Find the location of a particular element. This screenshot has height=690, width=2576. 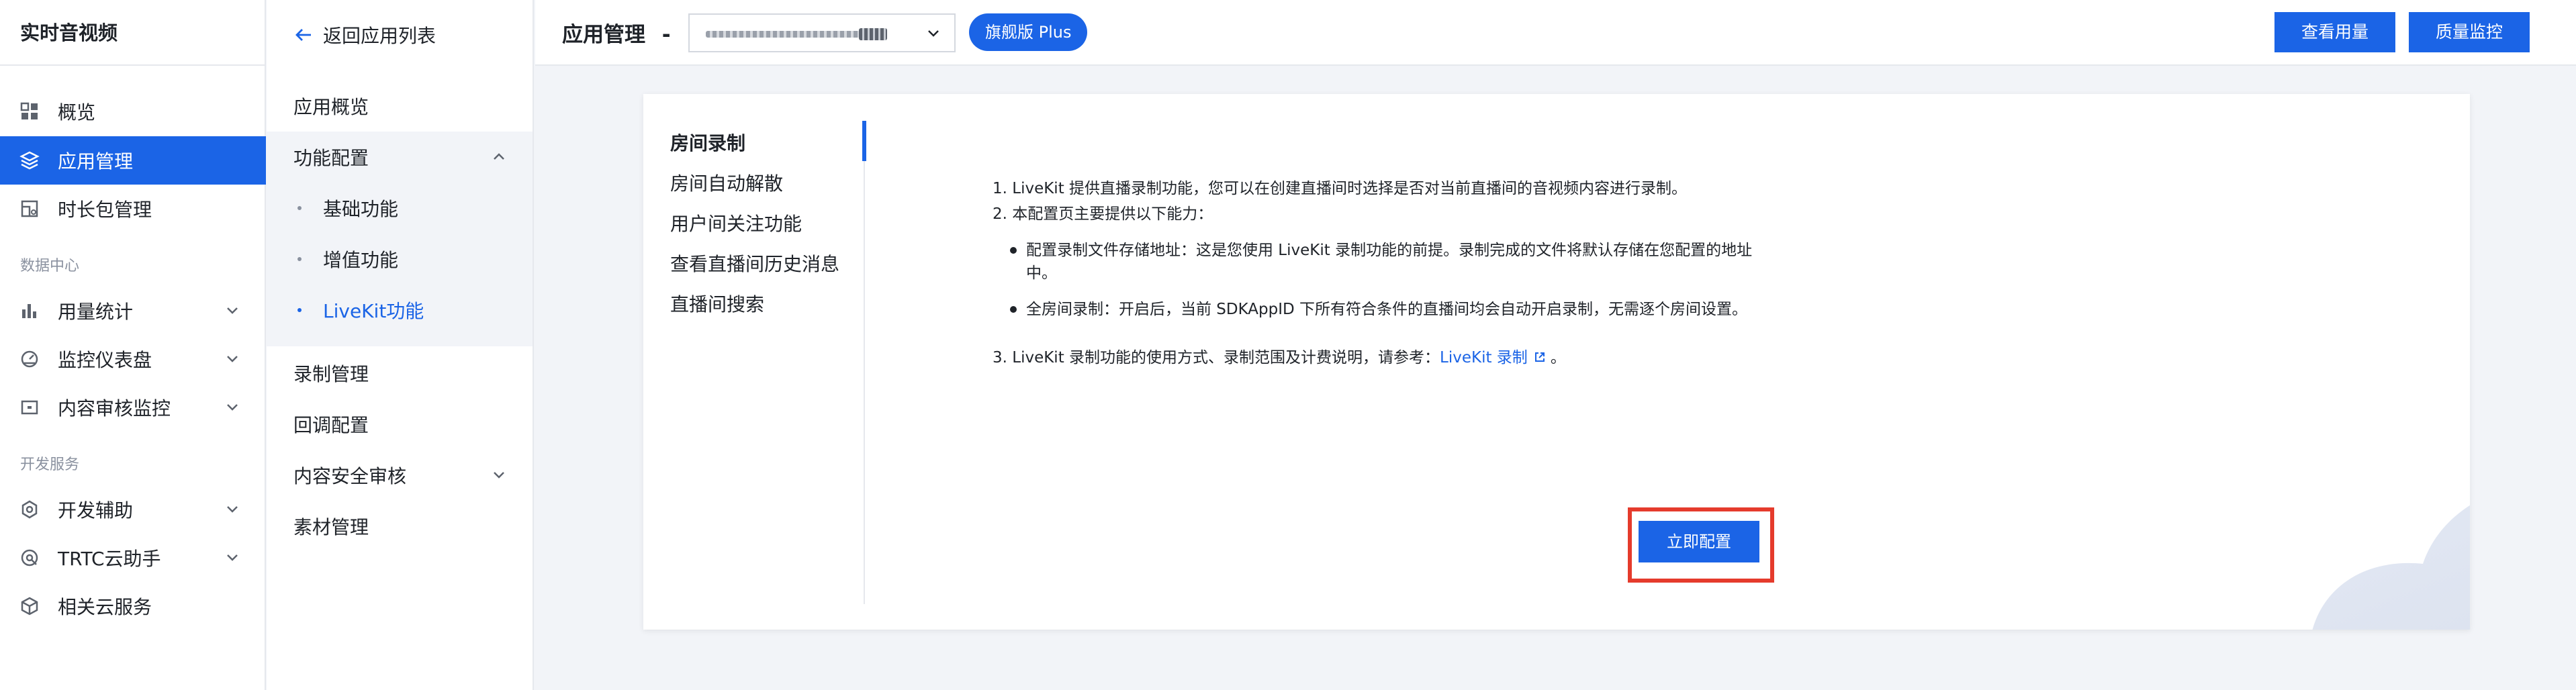

sidebar-item-monitor-dashboard: 监控仪表盘 is located at coordinates (133, 359).